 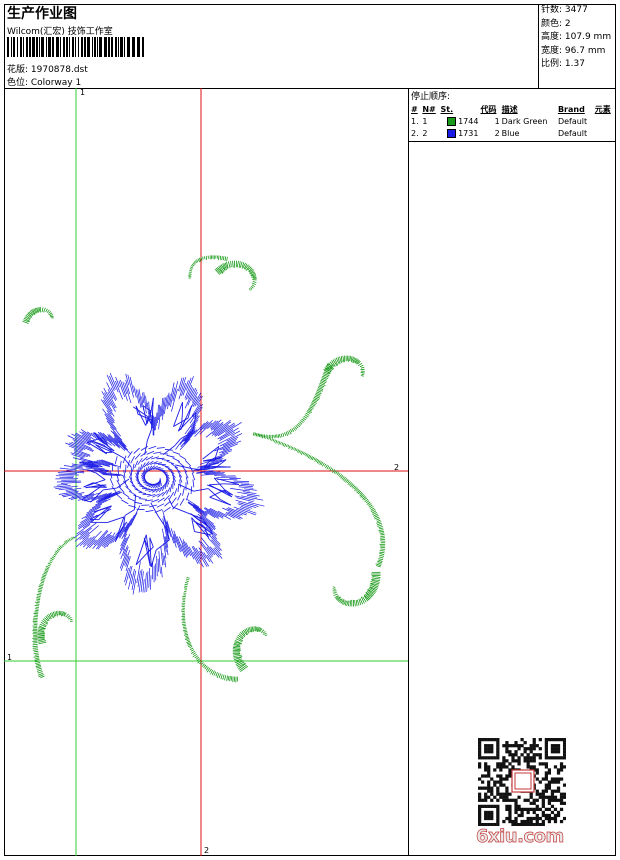 I want to click on row-n: 1, so click(x=425, y=121).